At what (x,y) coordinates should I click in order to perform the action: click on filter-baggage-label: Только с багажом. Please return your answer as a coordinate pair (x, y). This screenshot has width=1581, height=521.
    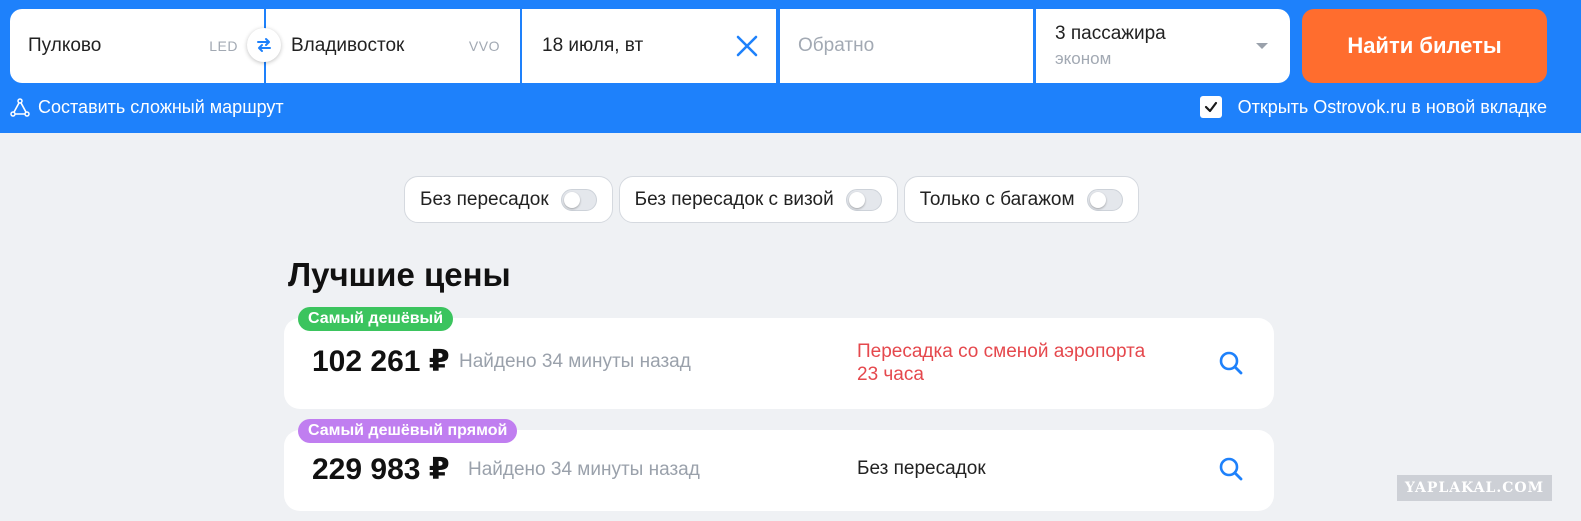
    Looking at the image, I should click on (997, 199).